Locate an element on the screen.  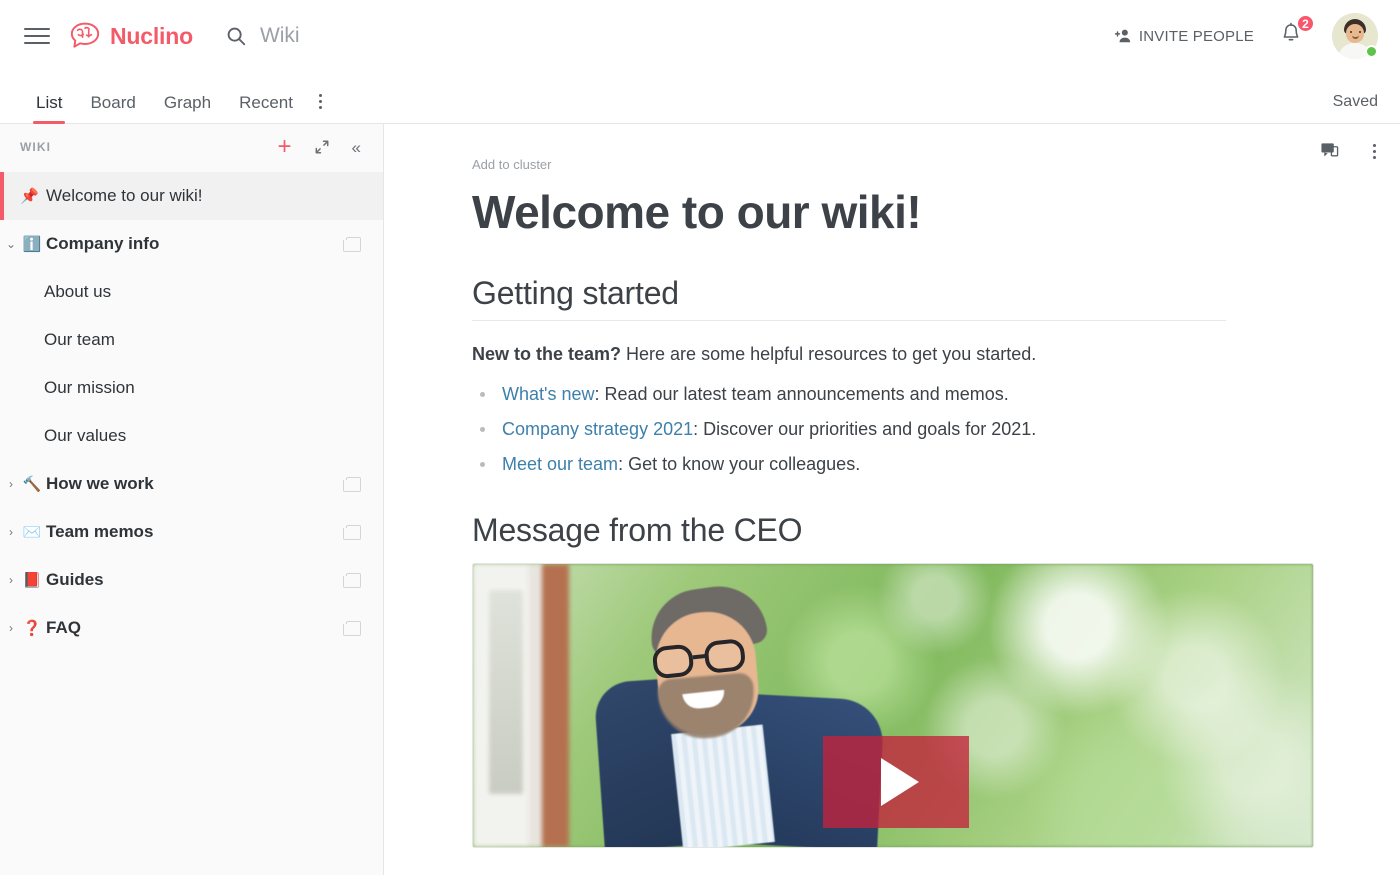
more-vertical-icon is located at coordinates (320, 102).